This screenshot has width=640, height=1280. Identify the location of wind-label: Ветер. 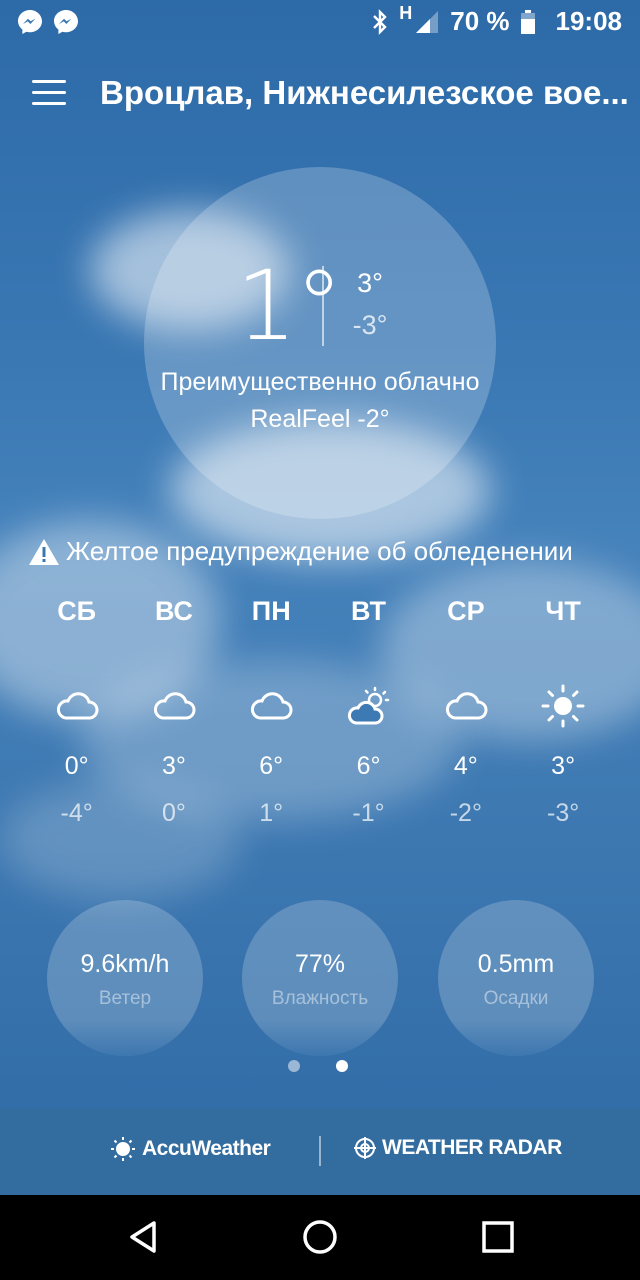
(125, 998).